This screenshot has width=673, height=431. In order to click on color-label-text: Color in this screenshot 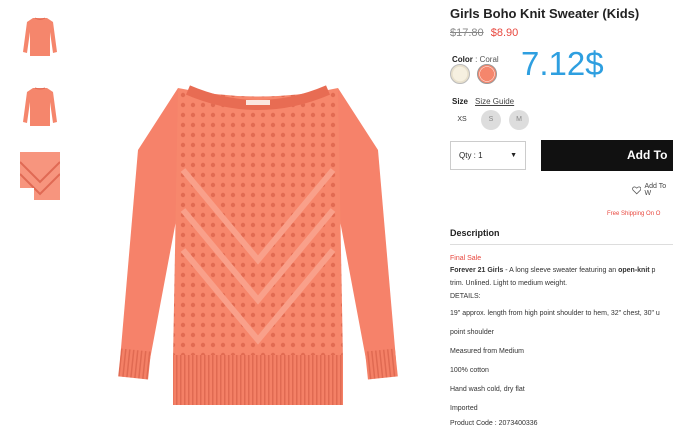, I will do `click(462, 59)`.